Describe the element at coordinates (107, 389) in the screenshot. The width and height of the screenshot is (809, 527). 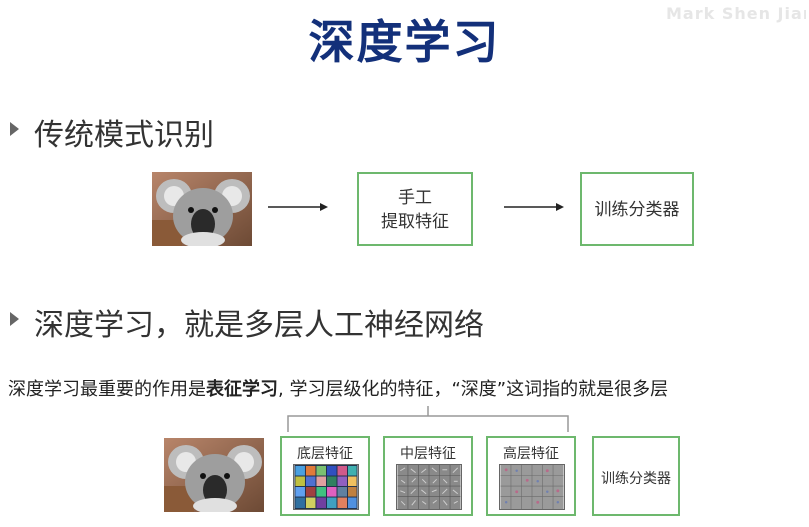
I see `description-part1: 深度学习最重要的作用是` at that location.